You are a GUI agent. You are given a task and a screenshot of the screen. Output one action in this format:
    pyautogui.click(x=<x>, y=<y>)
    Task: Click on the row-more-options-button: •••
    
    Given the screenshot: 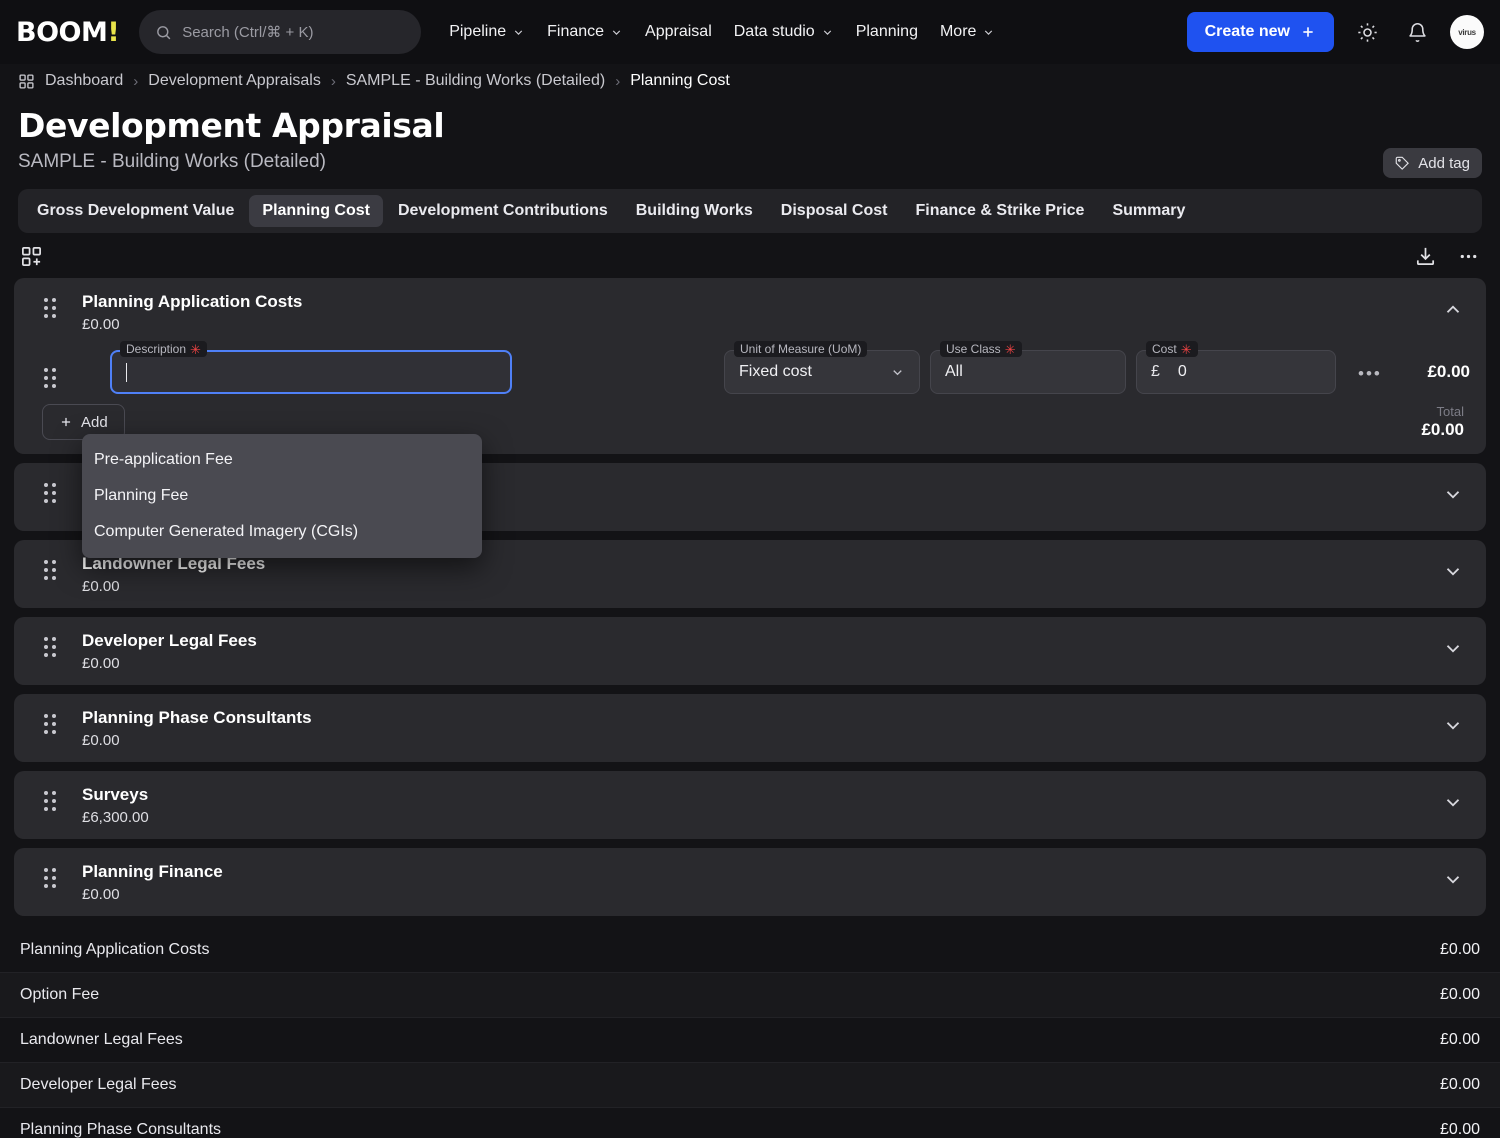 What is the action you would take?
    pyautogui.click(x=1370, y=374)
    